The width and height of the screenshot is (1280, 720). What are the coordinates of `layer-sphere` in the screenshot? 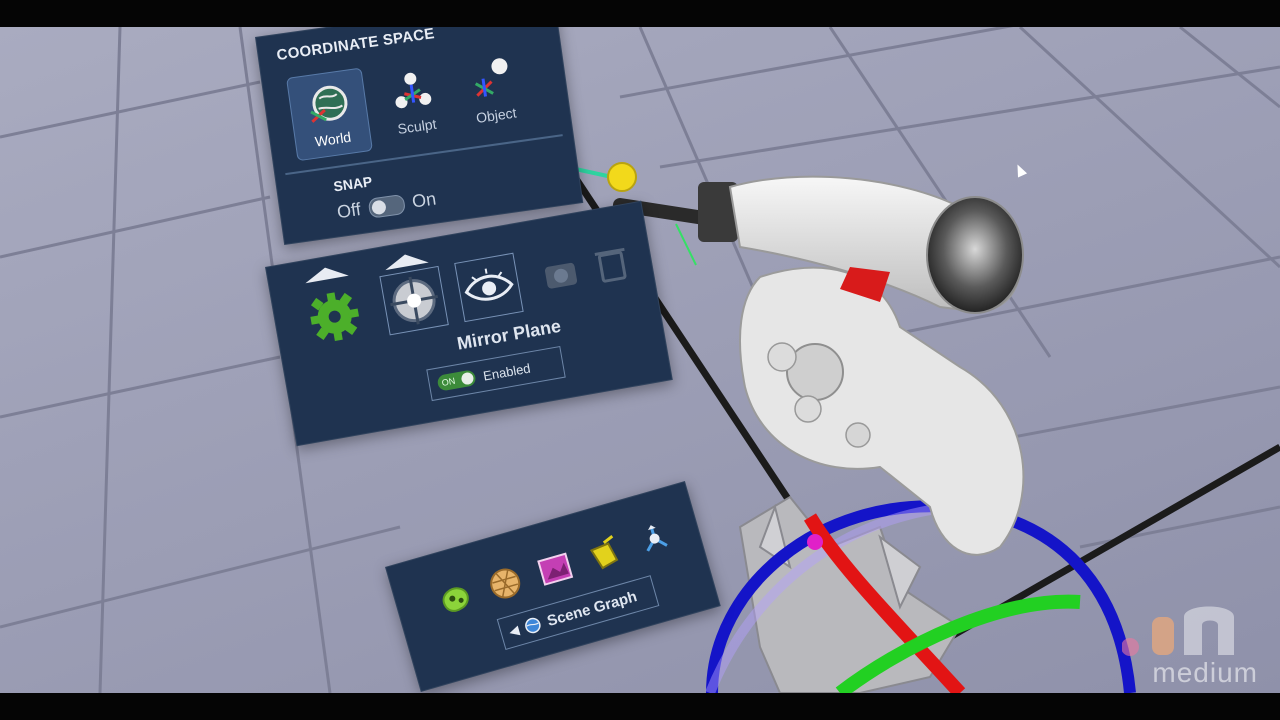 It's located at (505, 583).